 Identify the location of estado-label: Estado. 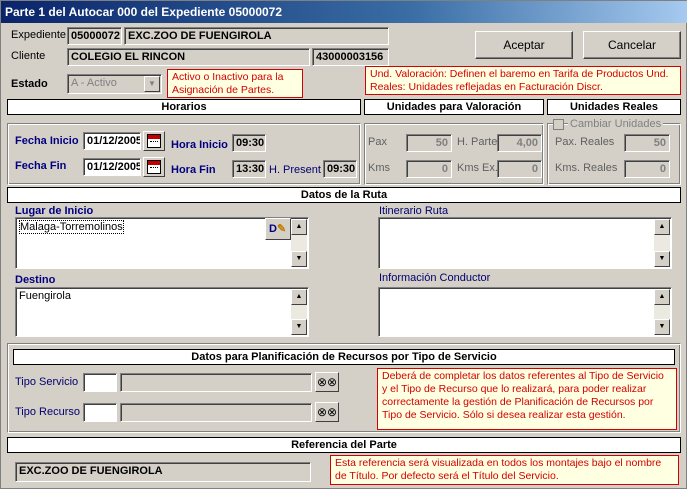
(29, 84).